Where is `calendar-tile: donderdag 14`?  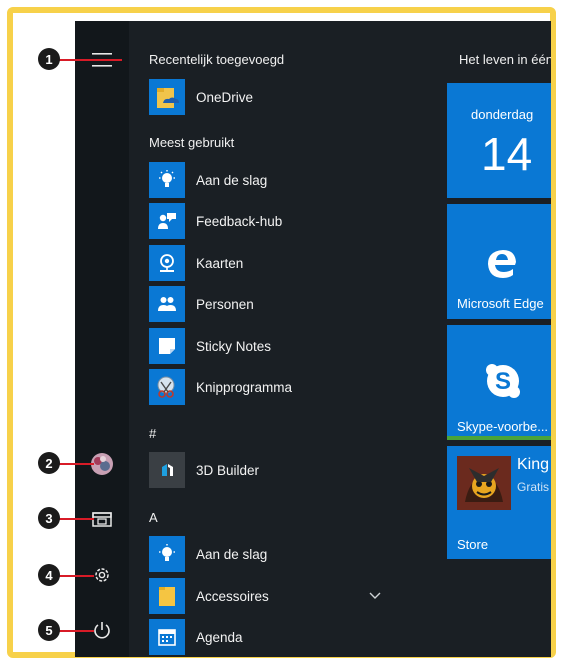
calendar-tile: donderdag 14 is located at coordinates (499, 140).